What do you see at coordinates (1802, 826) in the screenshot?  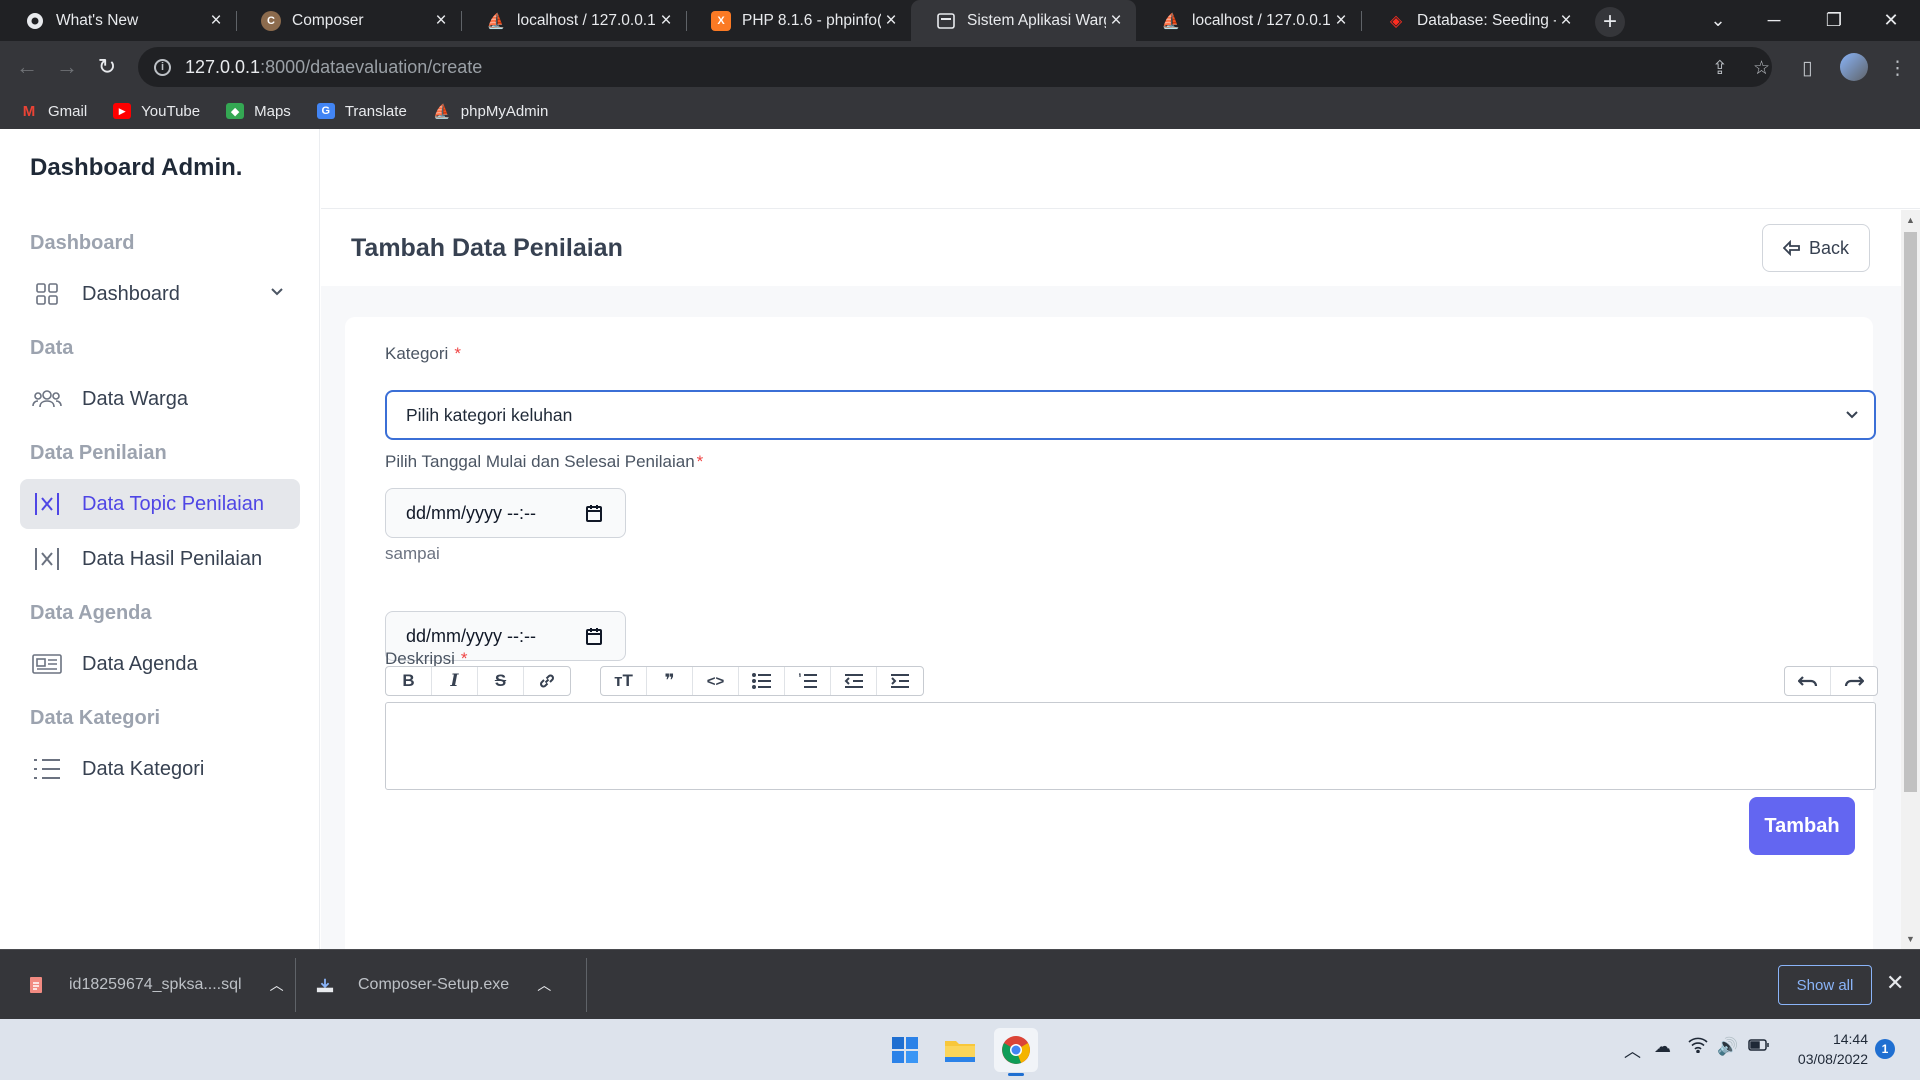 I see `tambah-button: Tambah` at bounding box center [1802, 826].